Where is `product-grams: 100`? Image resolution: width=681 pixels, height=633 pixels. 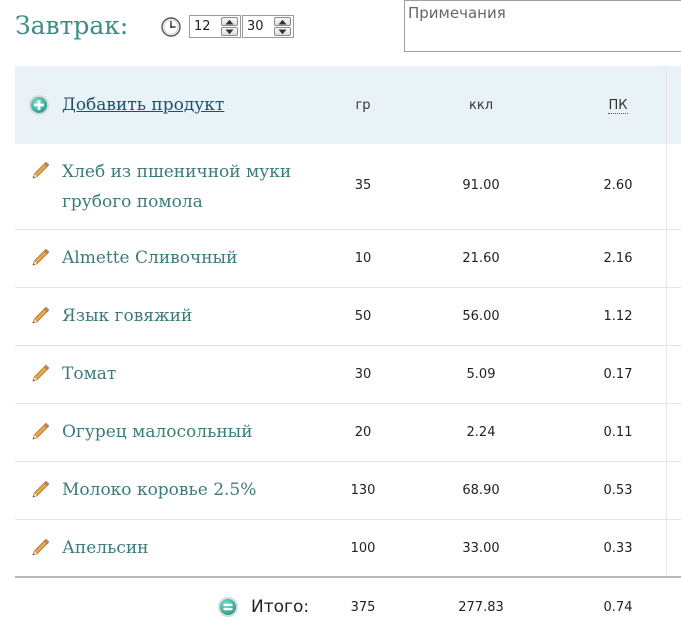 product-grams: 100 is located at coordinates (363, 548).